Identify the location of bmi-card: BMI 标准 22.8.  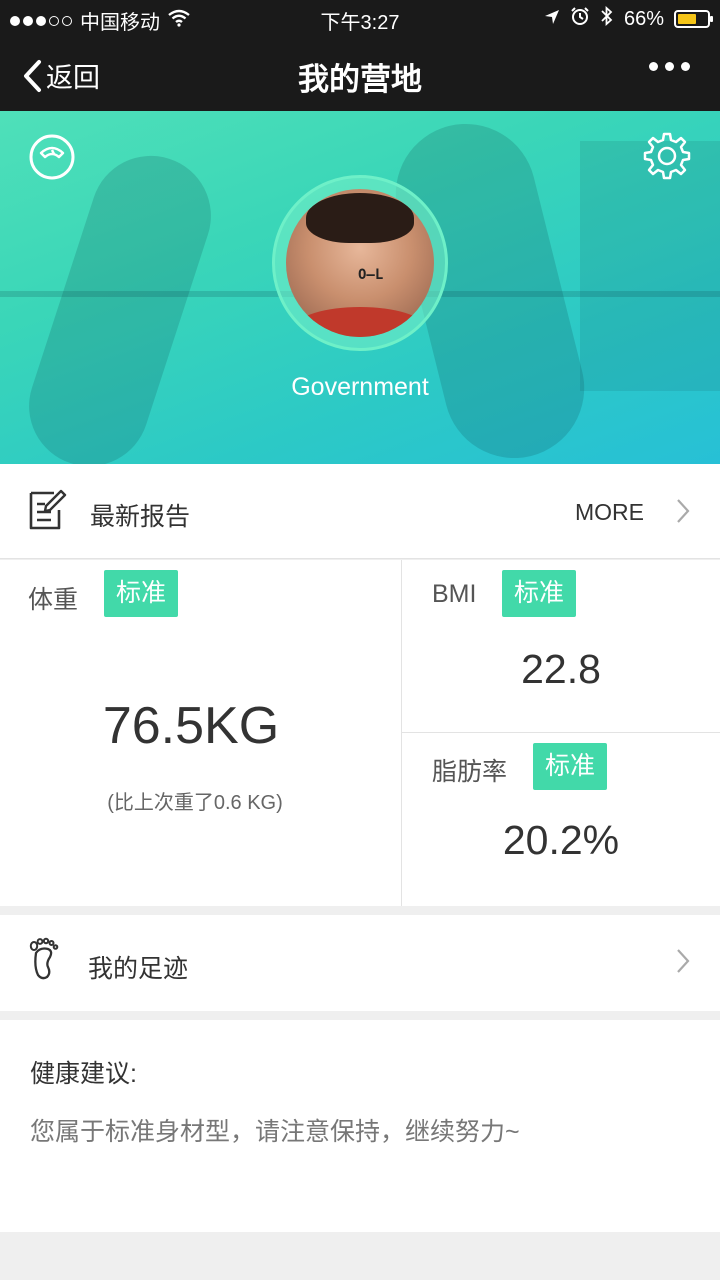
(561, 646).